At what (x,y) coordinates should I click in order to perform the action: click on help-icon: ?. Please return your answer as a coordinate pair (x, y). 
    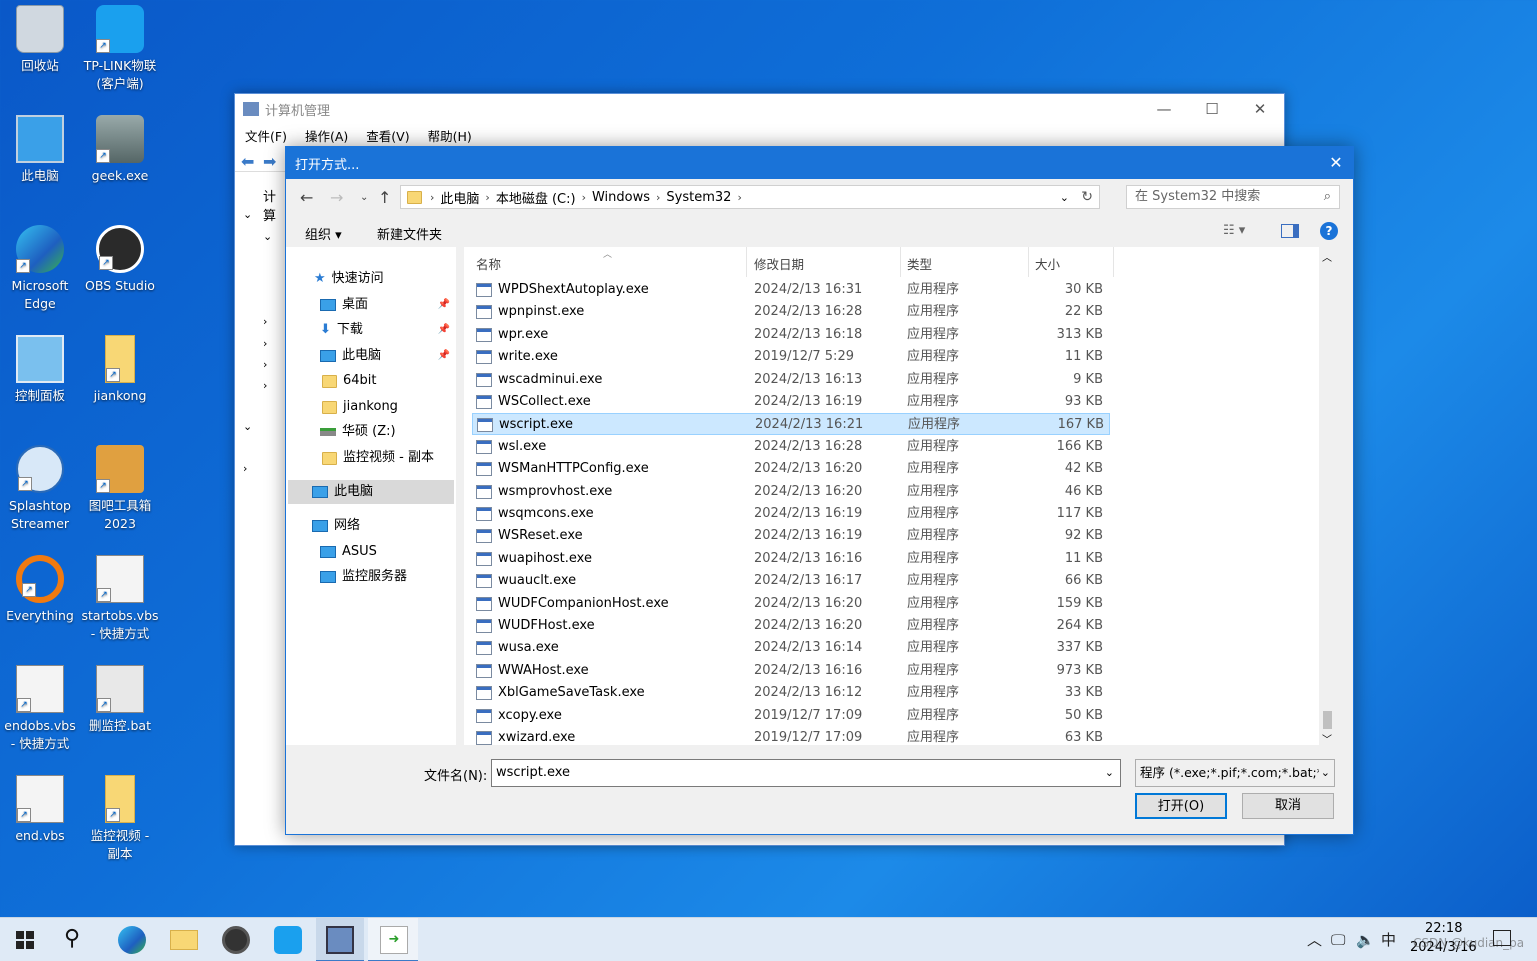
    Looking at the image, I should click on (1329, 231).